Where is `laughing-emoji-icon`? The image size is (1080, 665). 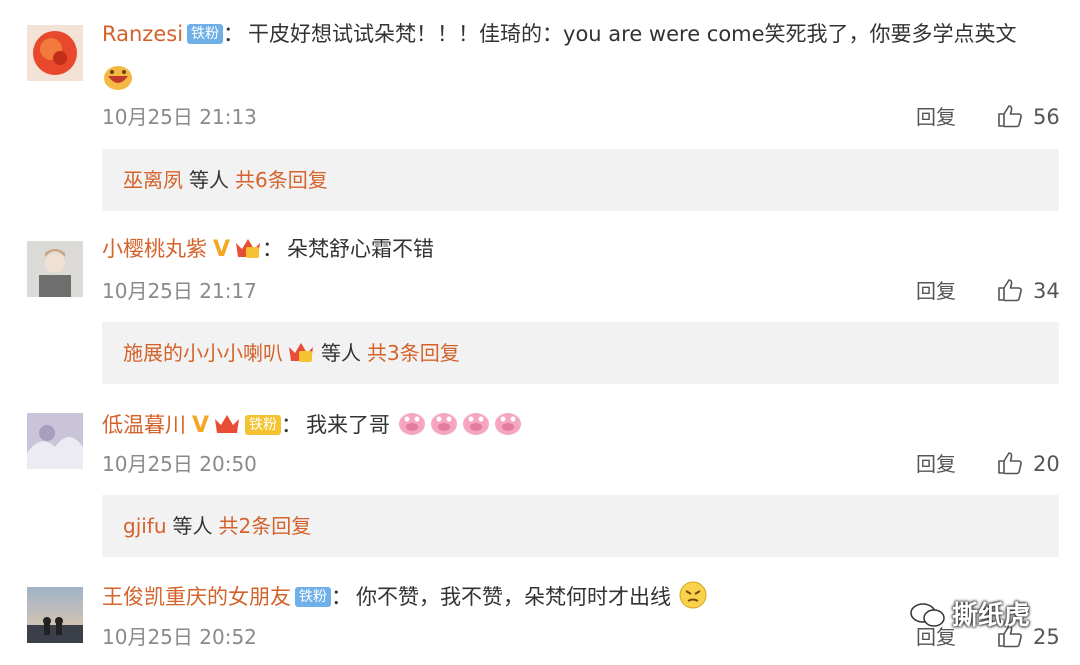 laughing-emoji-icon is located at coordinates (118, 79).